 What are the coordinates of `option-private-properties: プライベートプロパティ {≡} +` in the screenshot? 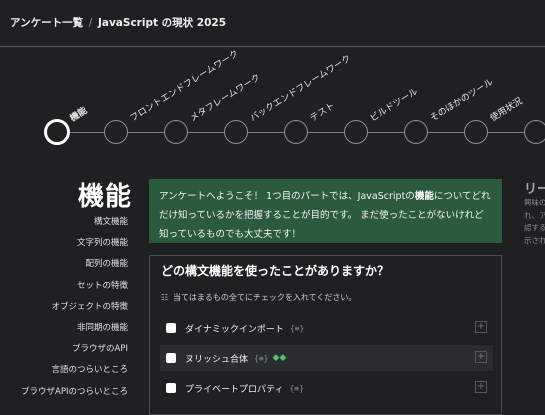 It's located at (326, 388).